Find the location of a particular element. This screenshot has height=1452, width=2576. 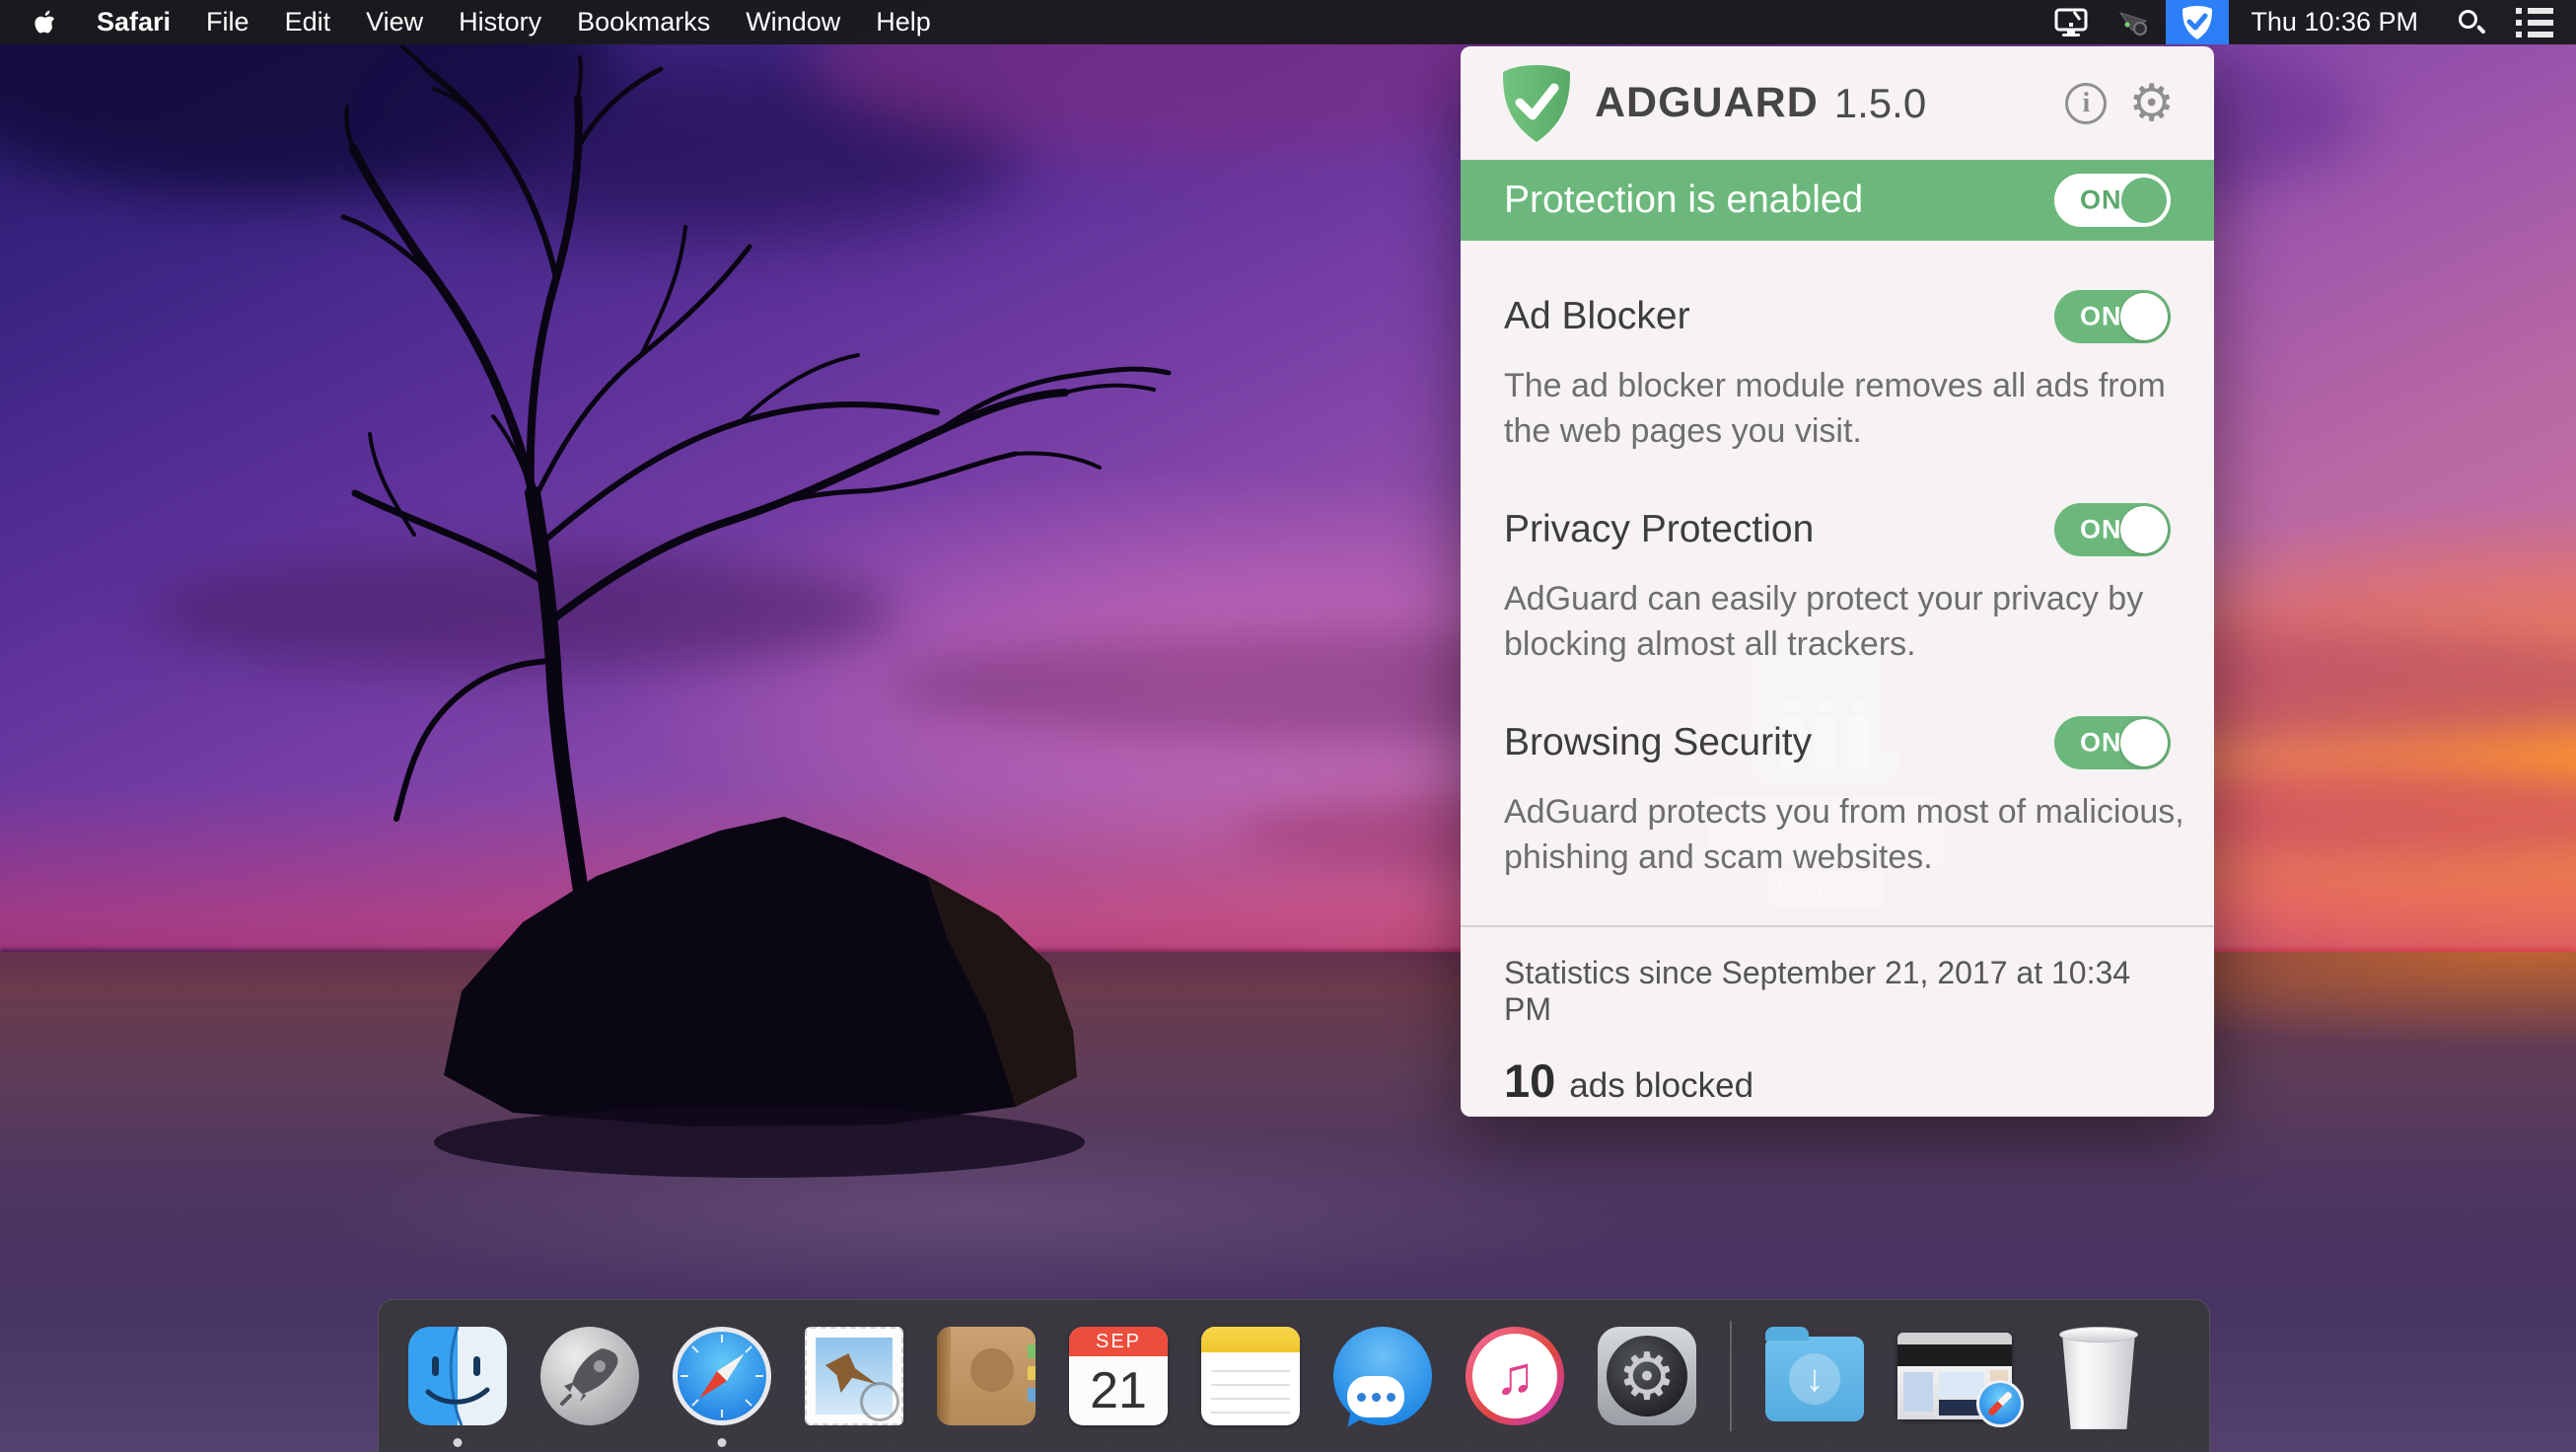

safari-icon is located at coordinates (722, 1376).